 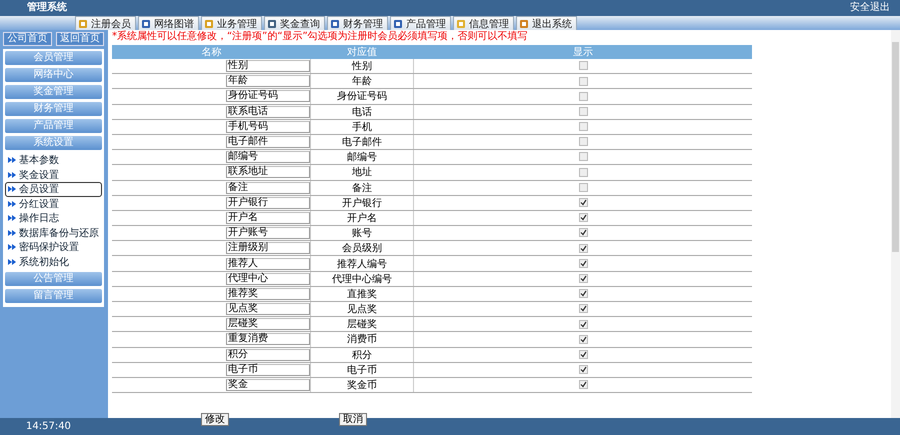 What do you see at coordinates (268, 294) in the screenshot?
I see `input-field: 推荐奖` at bounding box center [268, 294].